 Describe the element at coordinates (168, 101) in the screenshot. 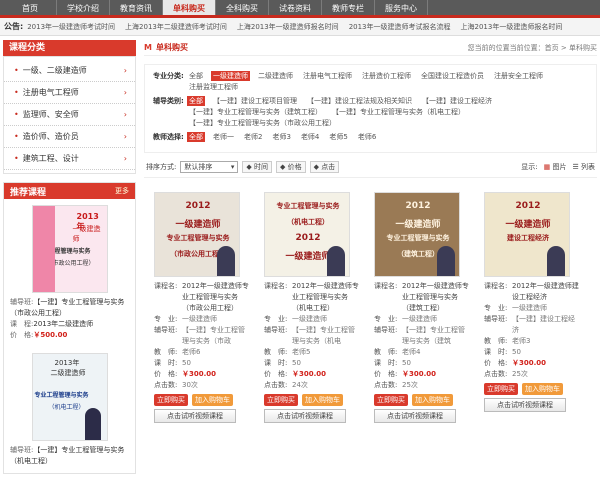

I see `filter-label: 辅导类别:` at that location.